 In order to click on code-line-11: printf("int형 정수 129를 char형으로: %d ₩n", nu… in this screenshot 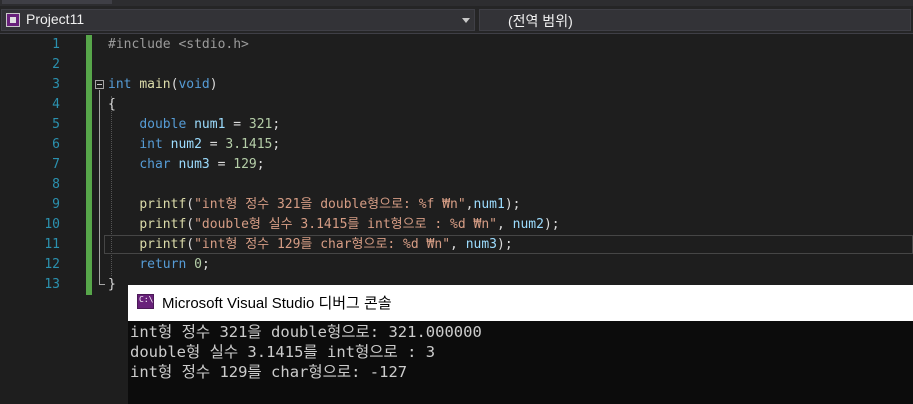, I will do `click(310, 245)`.